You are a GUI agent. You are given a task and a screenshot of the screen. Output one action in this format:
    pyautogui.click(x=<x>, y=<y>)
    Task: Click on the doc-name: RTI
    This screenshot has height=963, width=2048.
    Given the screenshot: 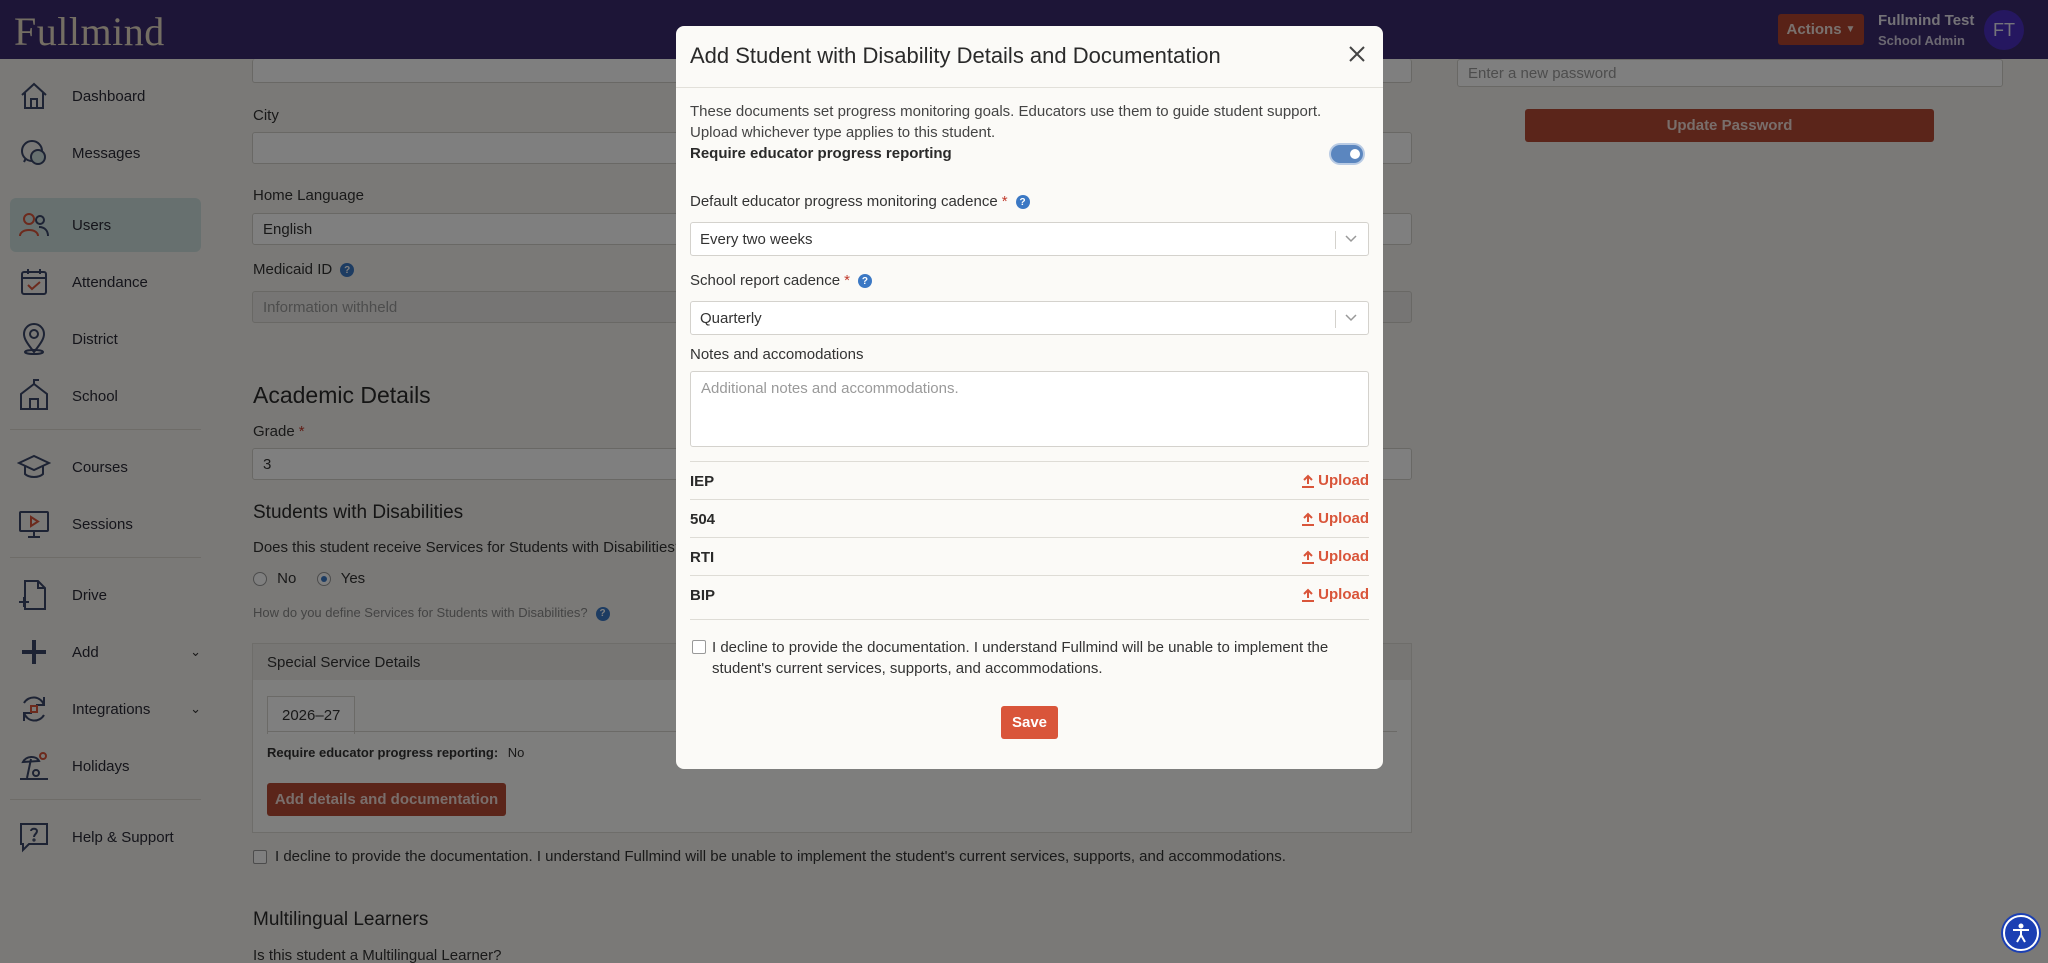 What is the action you would take?
    pyautogui.click(x=702, y=557)
    